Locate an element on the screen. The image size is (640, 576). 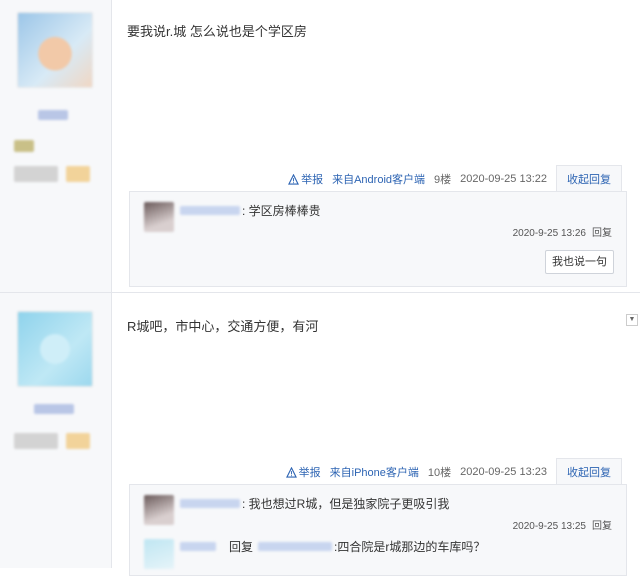
post-time: 2020-09-25 13:22 is located at coordinates (503, 179).